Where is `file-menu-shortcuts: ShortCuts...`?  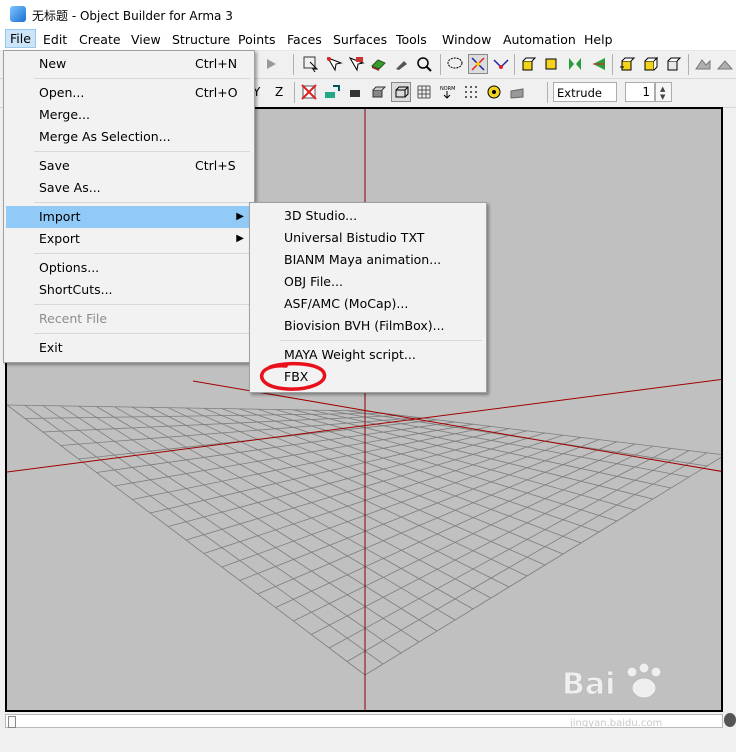
file-menu-shortcuts: ShortCuts... is located at coordinates (129, 290).